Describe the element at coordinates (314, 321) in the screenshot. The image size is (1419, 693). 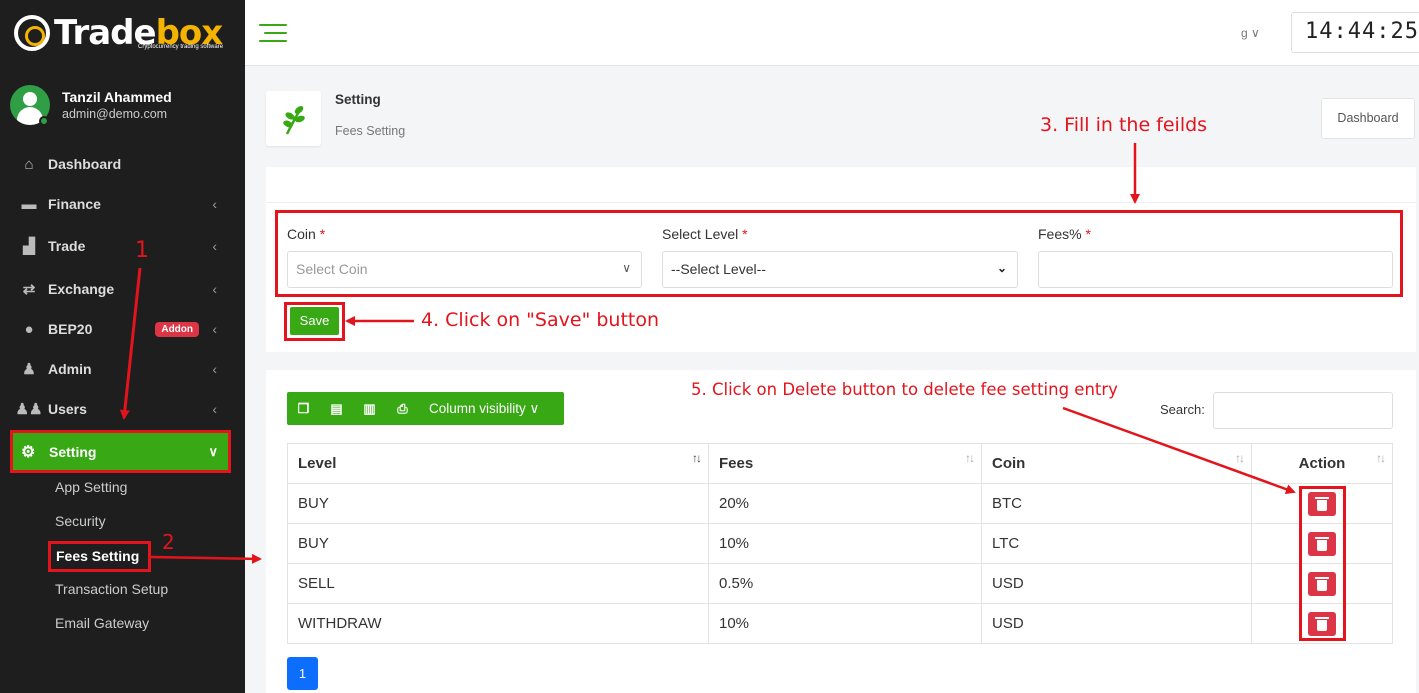
I see `save-button: Save` at that location.